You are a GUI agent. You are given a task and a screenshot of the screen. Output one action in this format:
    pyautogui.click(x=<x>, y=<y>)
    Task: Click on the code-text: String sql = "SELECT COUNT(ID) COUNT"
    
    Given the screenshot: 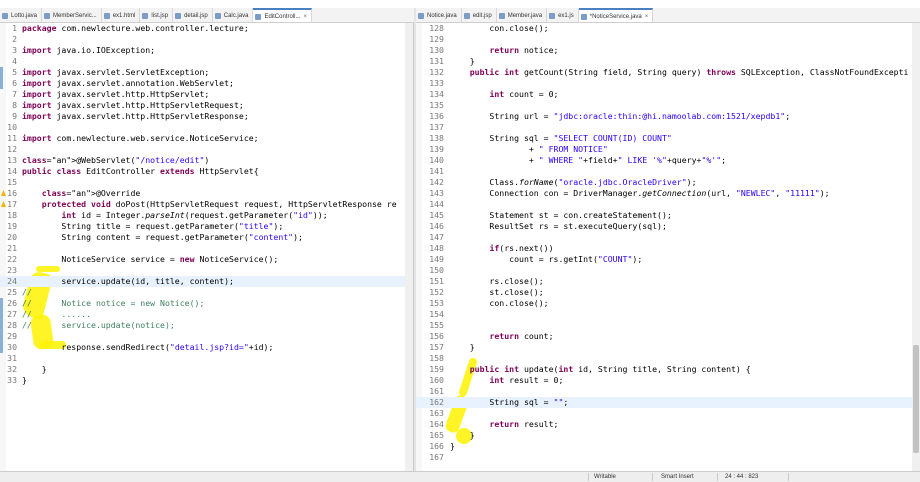 What is the action you would take?
    pyautogui.click(x=560, y=138)
    